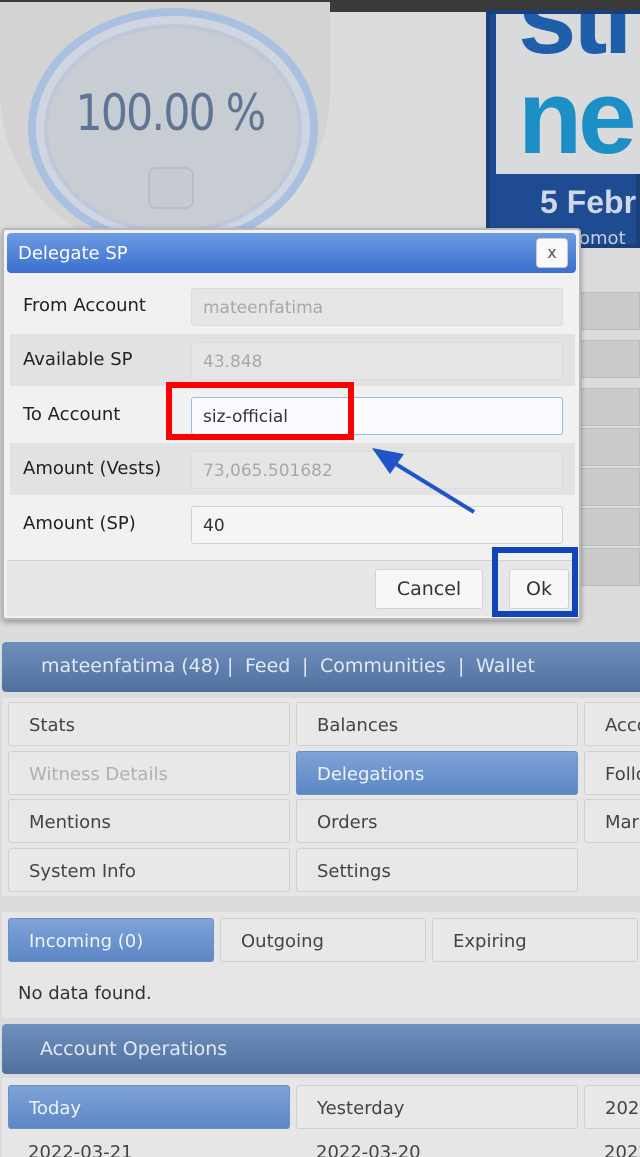 This screenshot has width=640, height=1157. Describe the element at coordinates (577, 116) in the screenshot. I see `banner-line2: ne` at that location.